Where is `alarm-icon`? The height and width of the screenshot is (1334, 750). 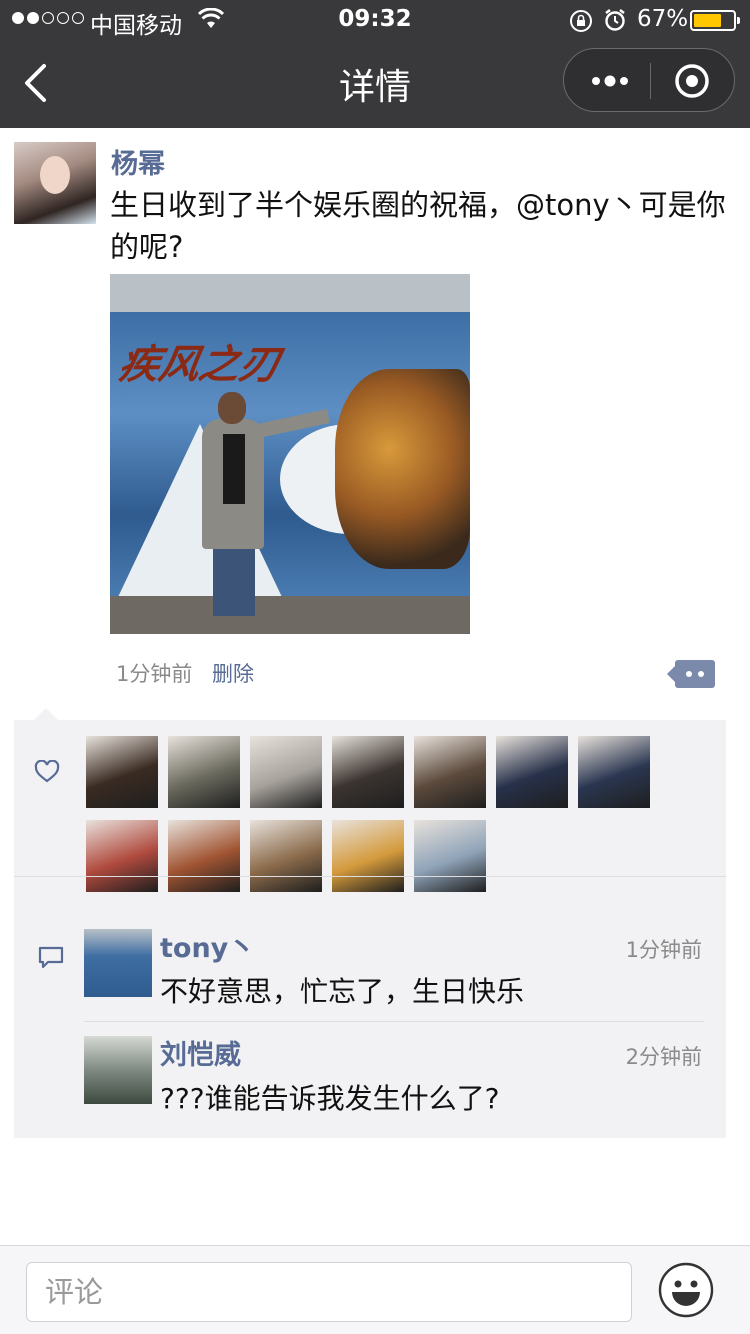 alarm-icon is located at coordinates (615, 20).